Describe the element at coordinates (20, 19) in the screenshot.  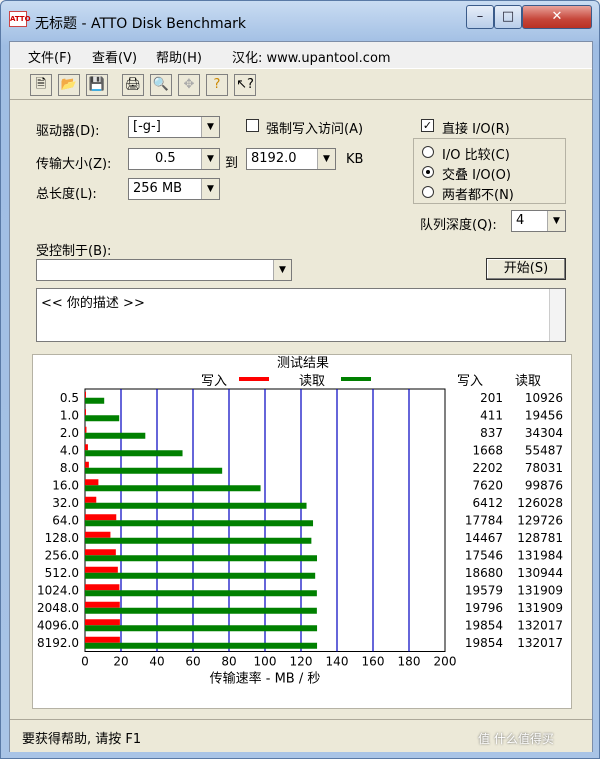
I see `app-icon: ATTO` at that location.